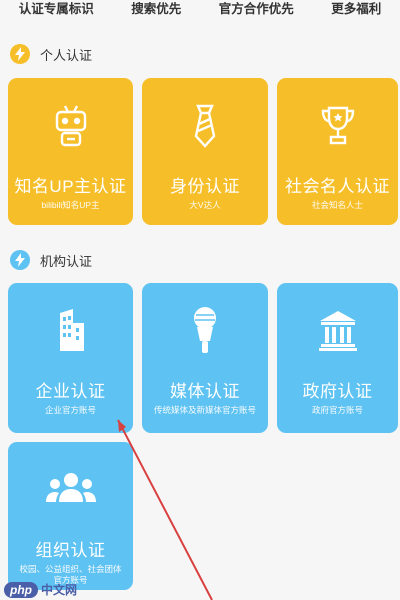 The height and width of the screenshot is (600, 400). What do you see at coordinates (205, 151) in the screenshot?
I see `card-identity: 身份认证 大V达人` at bounding box center [205, 151].